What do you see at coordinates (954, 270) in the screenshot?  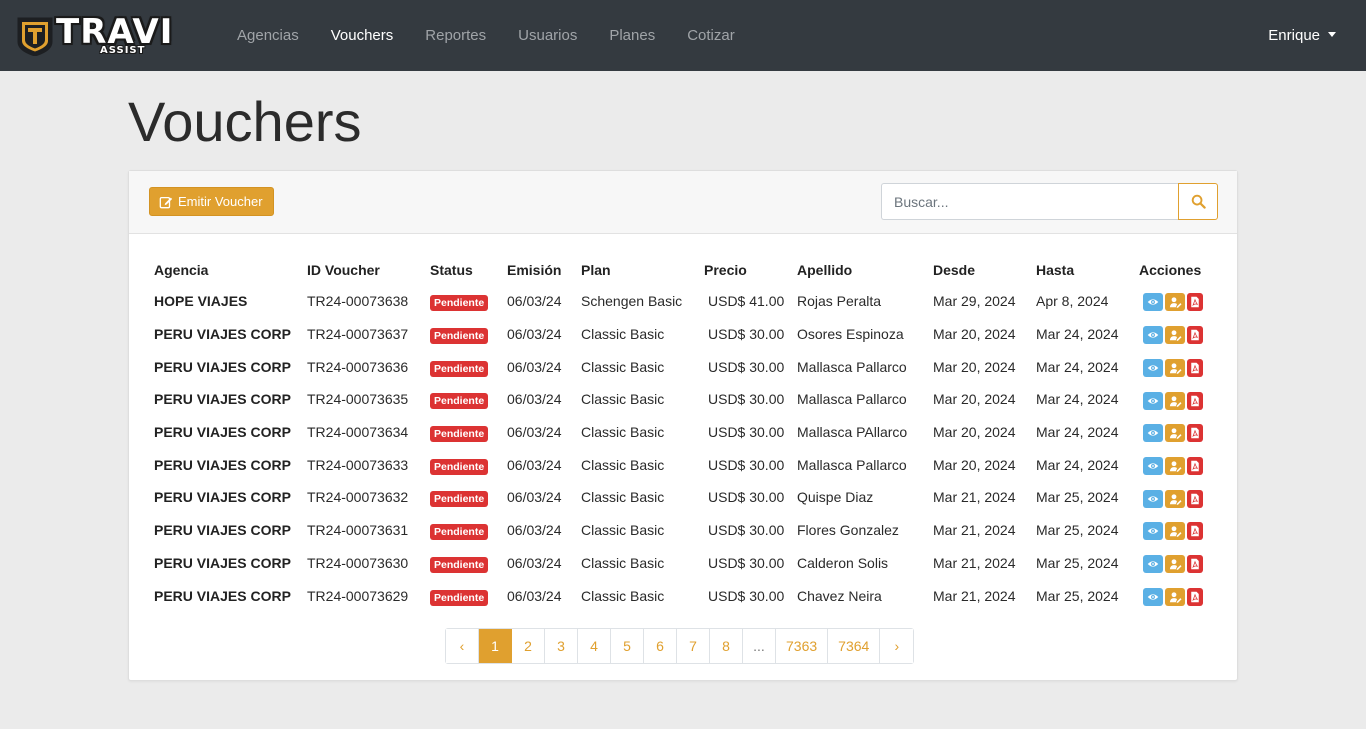 I see `header-desde: Desde` at bounding box center [954, 270].